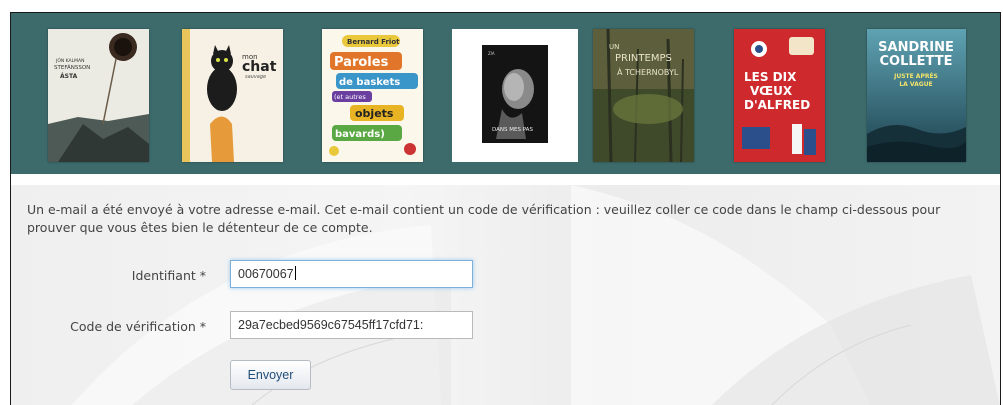 Image resolution: width=1003 pixels, height=405 pixels. Describe the element at coordinates (374, 113) in the screenshot. I see `cover-paroles-word4: objets` at that location.